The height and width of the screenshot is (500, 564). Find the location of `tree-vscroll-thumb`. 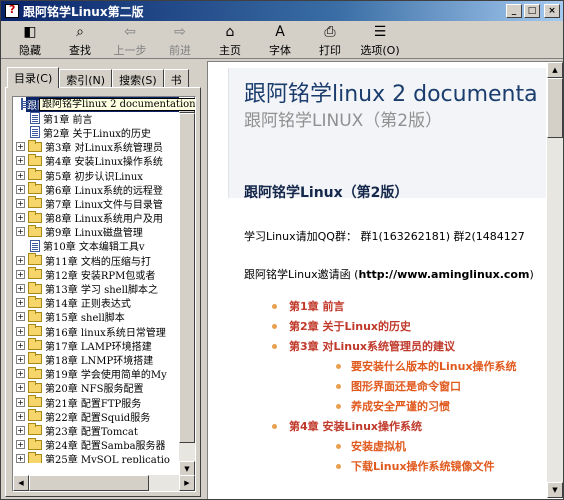

tree-vscroll-thumb is located at coordinates (187, 278).